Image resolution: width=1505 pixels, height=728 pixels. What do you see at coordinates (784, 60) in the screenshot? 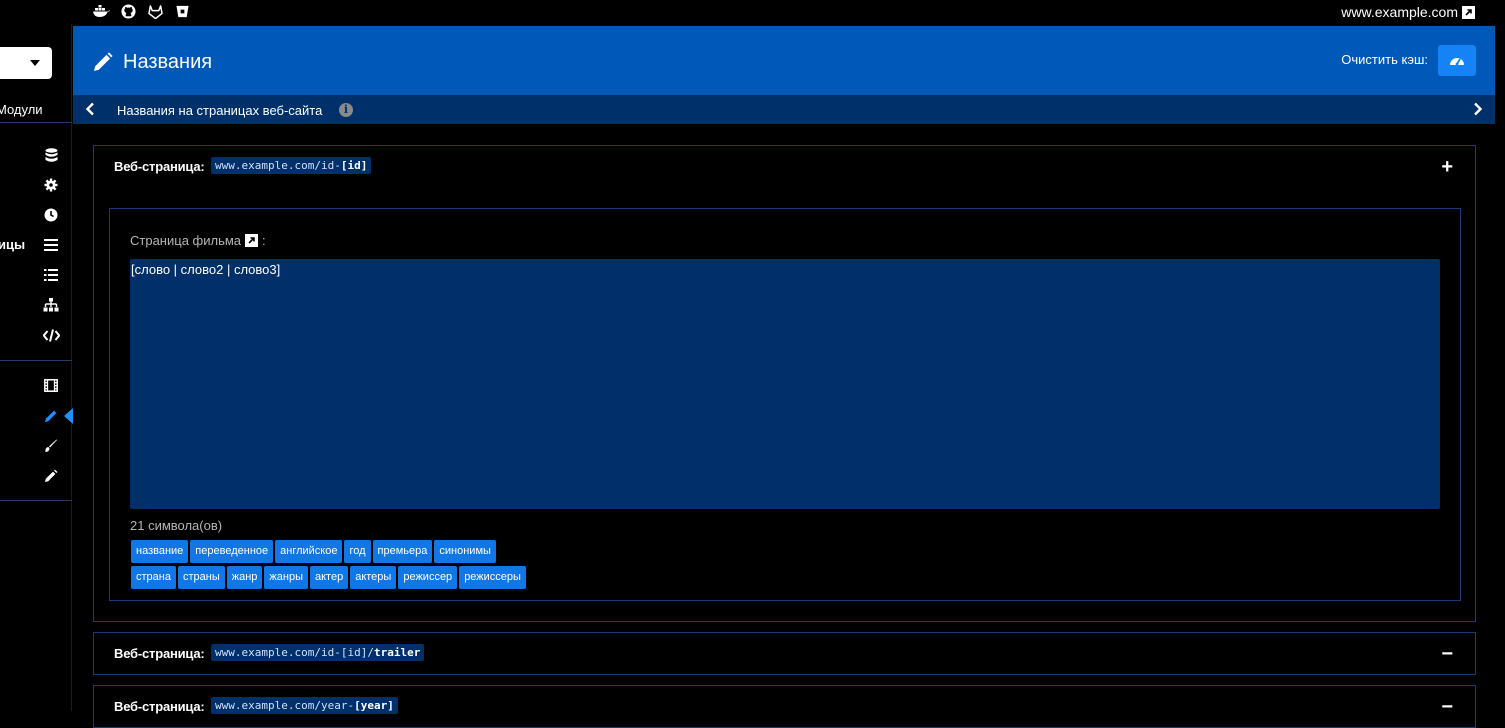
I see `page-header: Названия Очистить кэш:` at bounding box center [784, 60].